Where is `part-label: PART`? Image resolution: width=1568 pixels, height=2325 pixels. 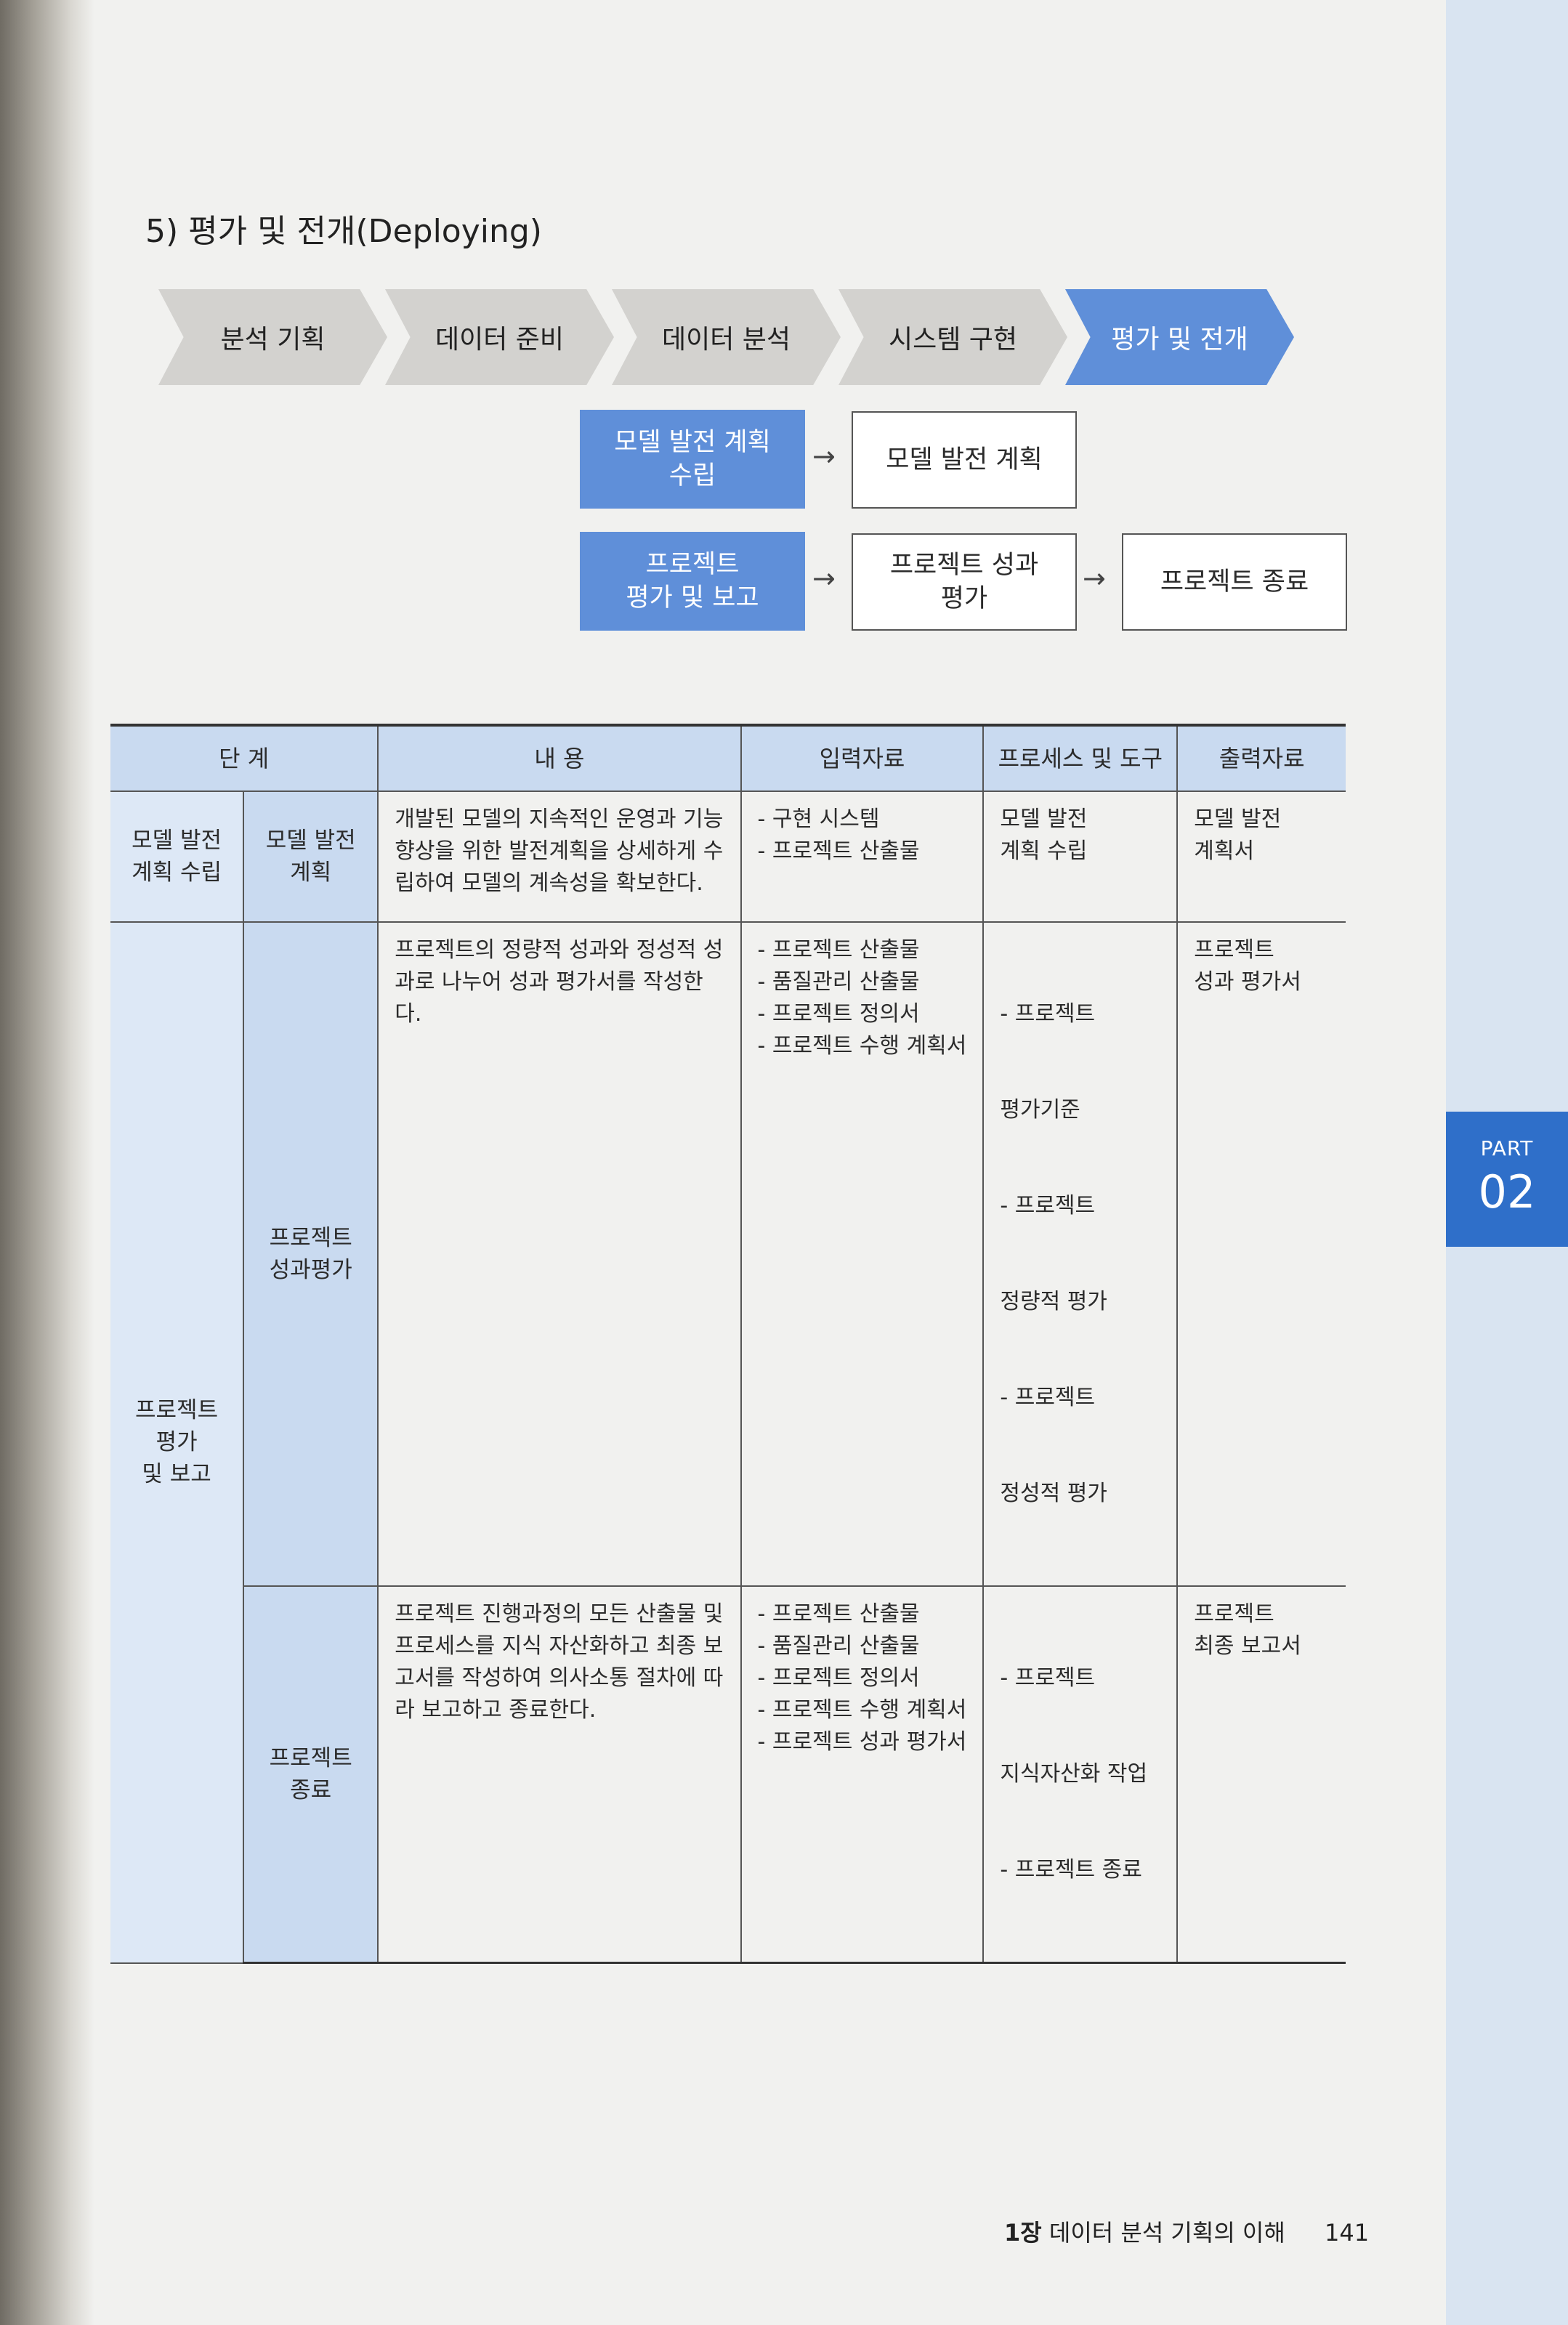
part-label: PART is located at coordinates (1507, 1148).